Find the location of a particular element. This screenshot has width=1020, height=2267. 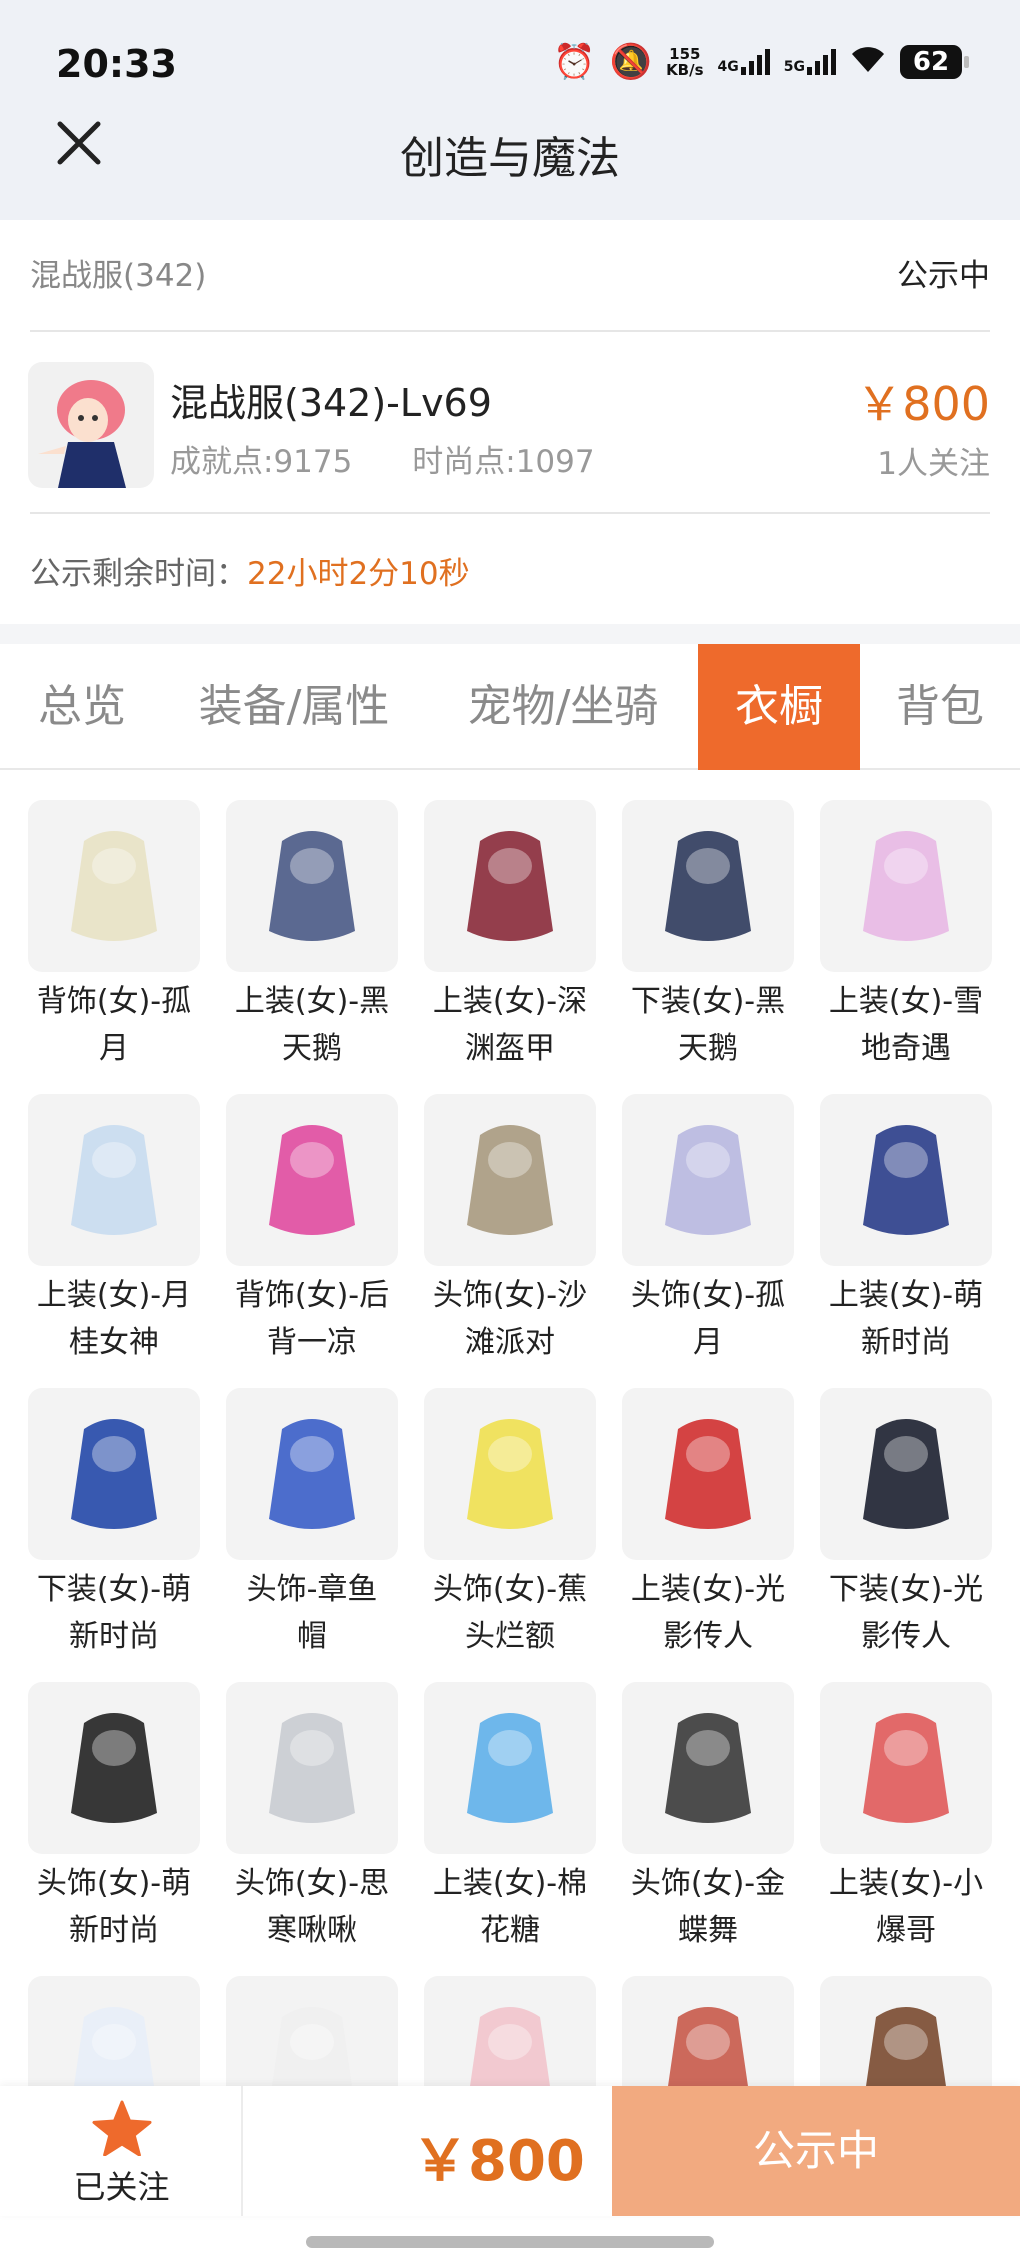

wardrobe-item: 头饰(女)-蕉 头烂额 is located at coordinates (510, 1533).